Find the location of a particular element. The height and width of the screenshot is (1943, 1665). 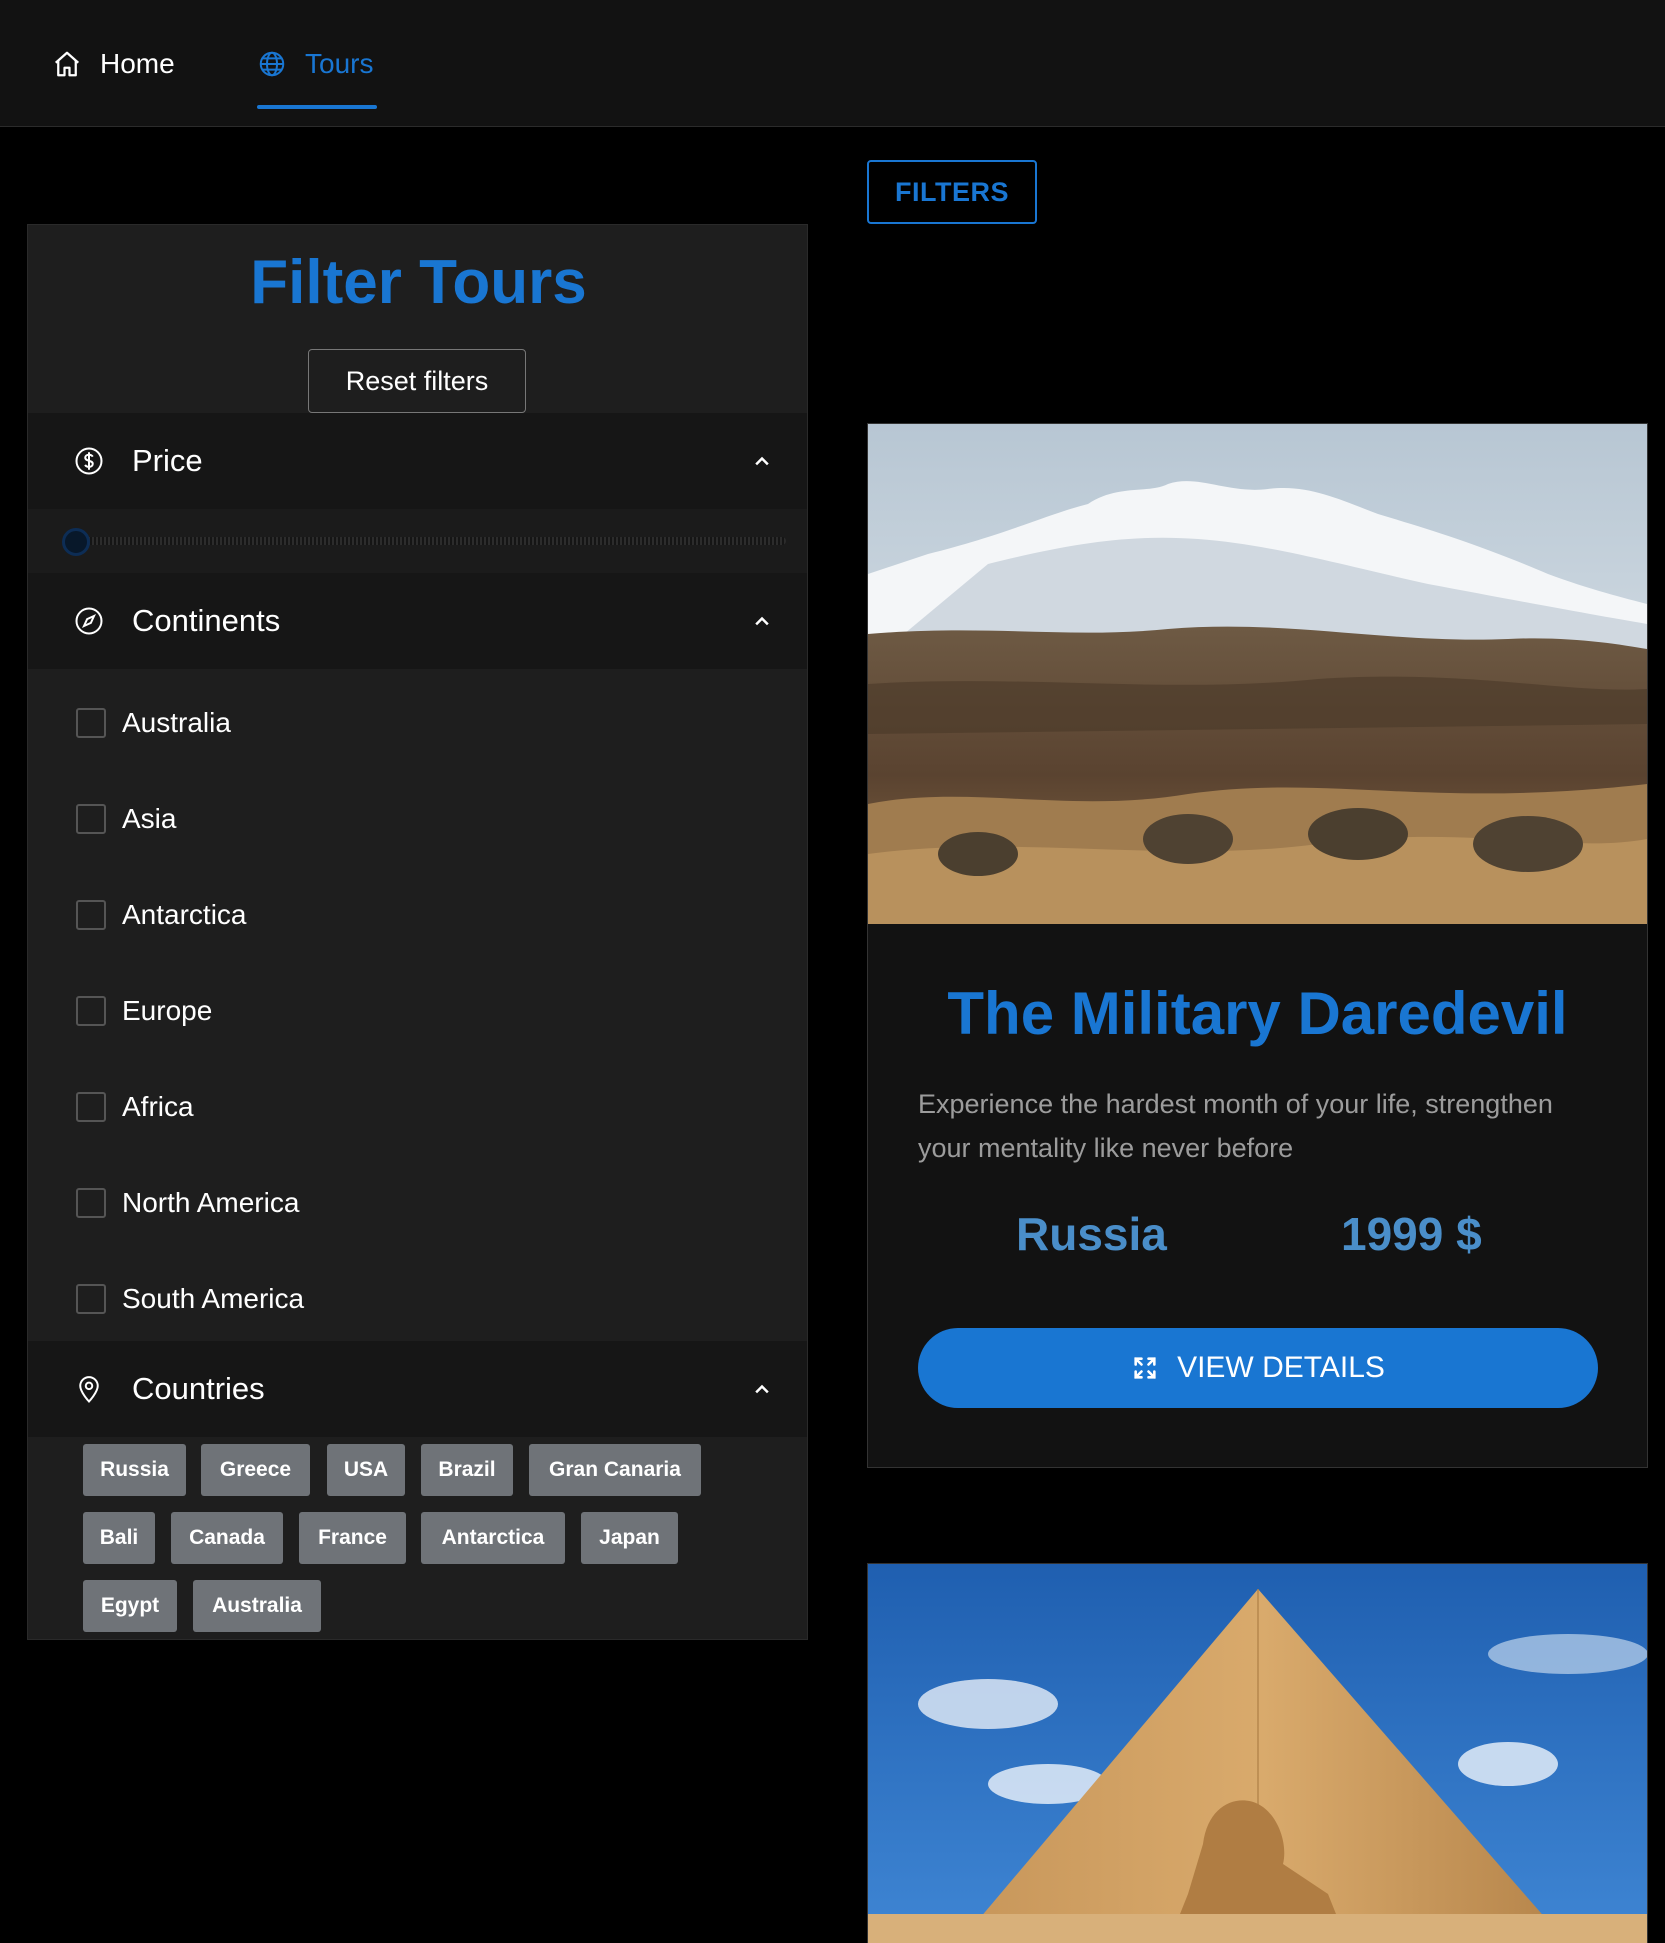

price-slider-track is located at coordinates (431, 541).